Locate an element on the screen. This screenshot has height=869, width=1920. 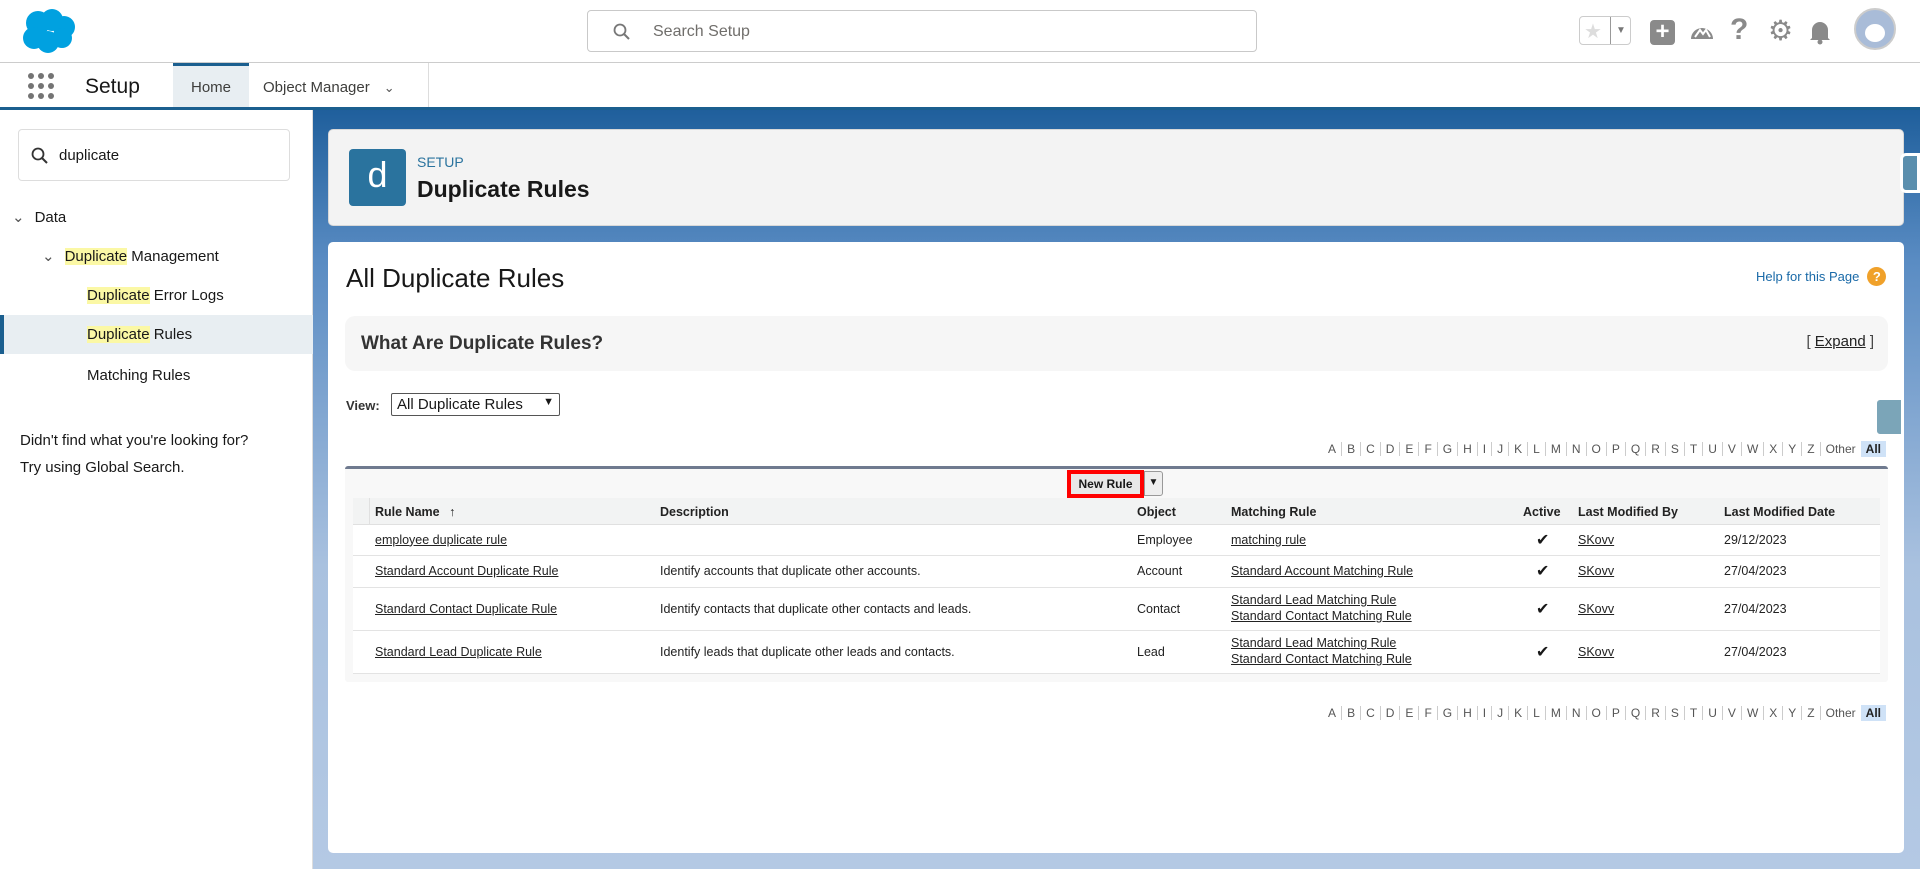
bell-icon is located at coordinates (1820, 32).